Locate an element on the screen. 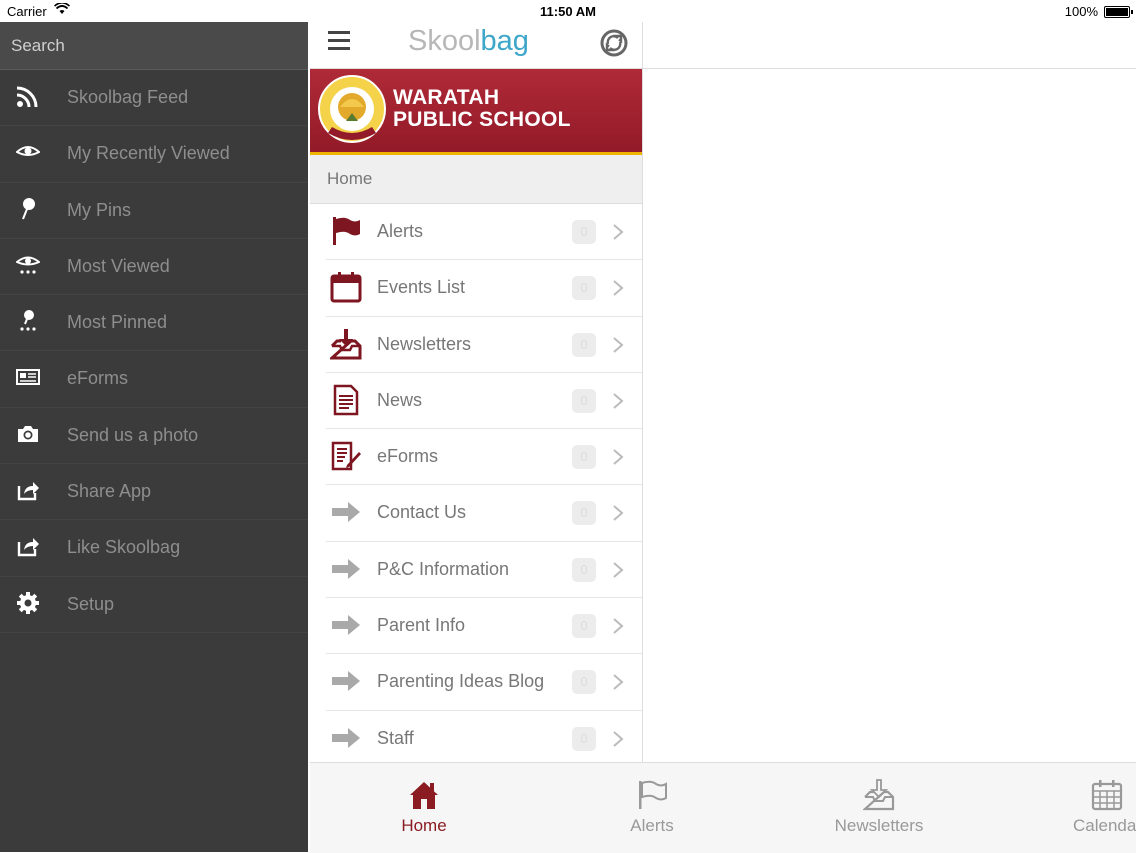 The image size is (1136, 853). battery-icon is located at coordinates (1118, 12).